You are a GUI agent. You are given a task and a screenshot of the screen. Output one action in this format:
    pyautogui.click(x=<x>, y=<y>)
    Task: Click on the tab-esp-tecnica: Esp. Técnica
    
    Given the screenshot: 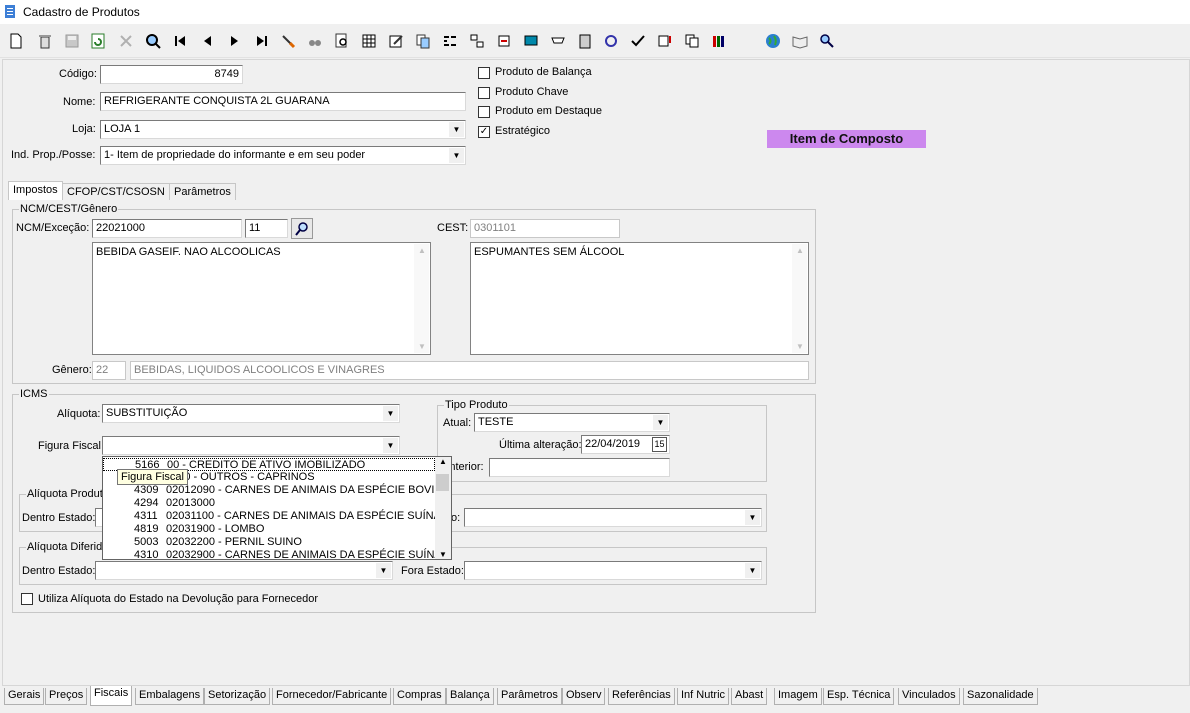 What is the action you would take?
    pyautogui.click(x=859, y=696)
    